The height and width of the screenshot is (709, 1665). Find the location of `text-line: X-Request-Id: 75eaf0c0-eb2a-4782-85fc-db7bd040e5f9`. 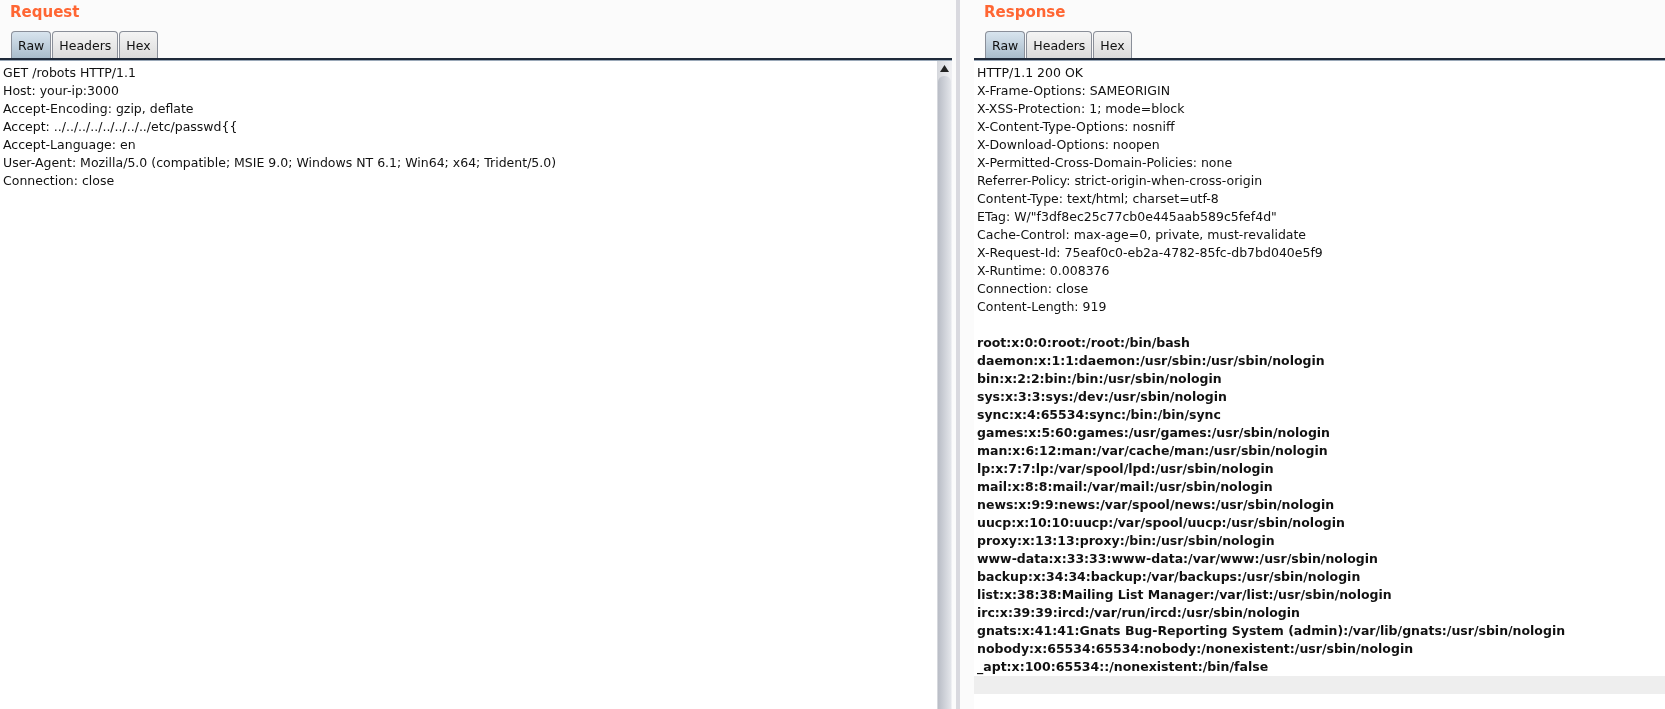

text-line: X-Request-Id: 75eaf0c0-eb2a-4782-85fc-db7bd040e5f9 is located at coordinates (1150, 253).